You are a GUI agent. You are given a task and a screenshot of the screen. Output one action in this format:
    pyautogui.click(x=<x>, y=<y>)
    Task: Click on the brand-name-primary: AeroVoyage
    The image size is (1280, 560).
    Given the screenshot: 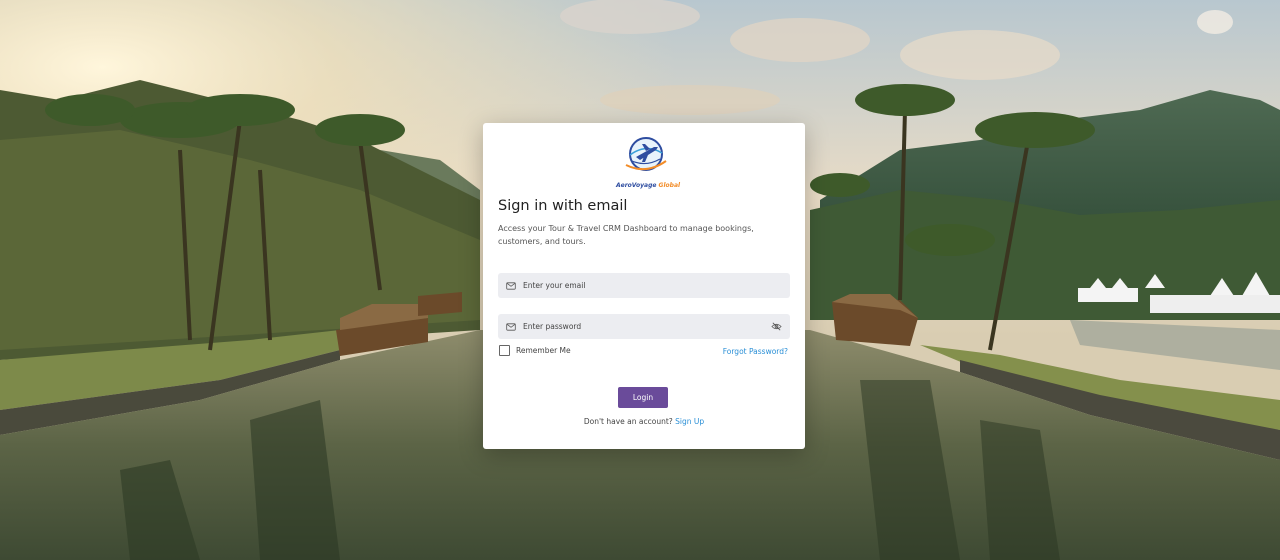 What is the action you would take?
    pyautogui.click(x=636, y=185)
    